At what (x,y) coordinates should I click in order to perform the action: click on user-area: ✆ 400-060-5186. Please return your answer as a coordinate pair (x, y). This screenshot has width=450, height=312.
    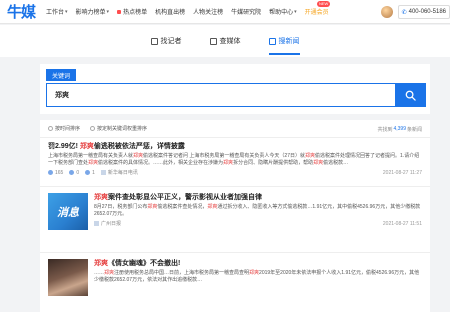
    Looking at the image, I should click on (415, 12).